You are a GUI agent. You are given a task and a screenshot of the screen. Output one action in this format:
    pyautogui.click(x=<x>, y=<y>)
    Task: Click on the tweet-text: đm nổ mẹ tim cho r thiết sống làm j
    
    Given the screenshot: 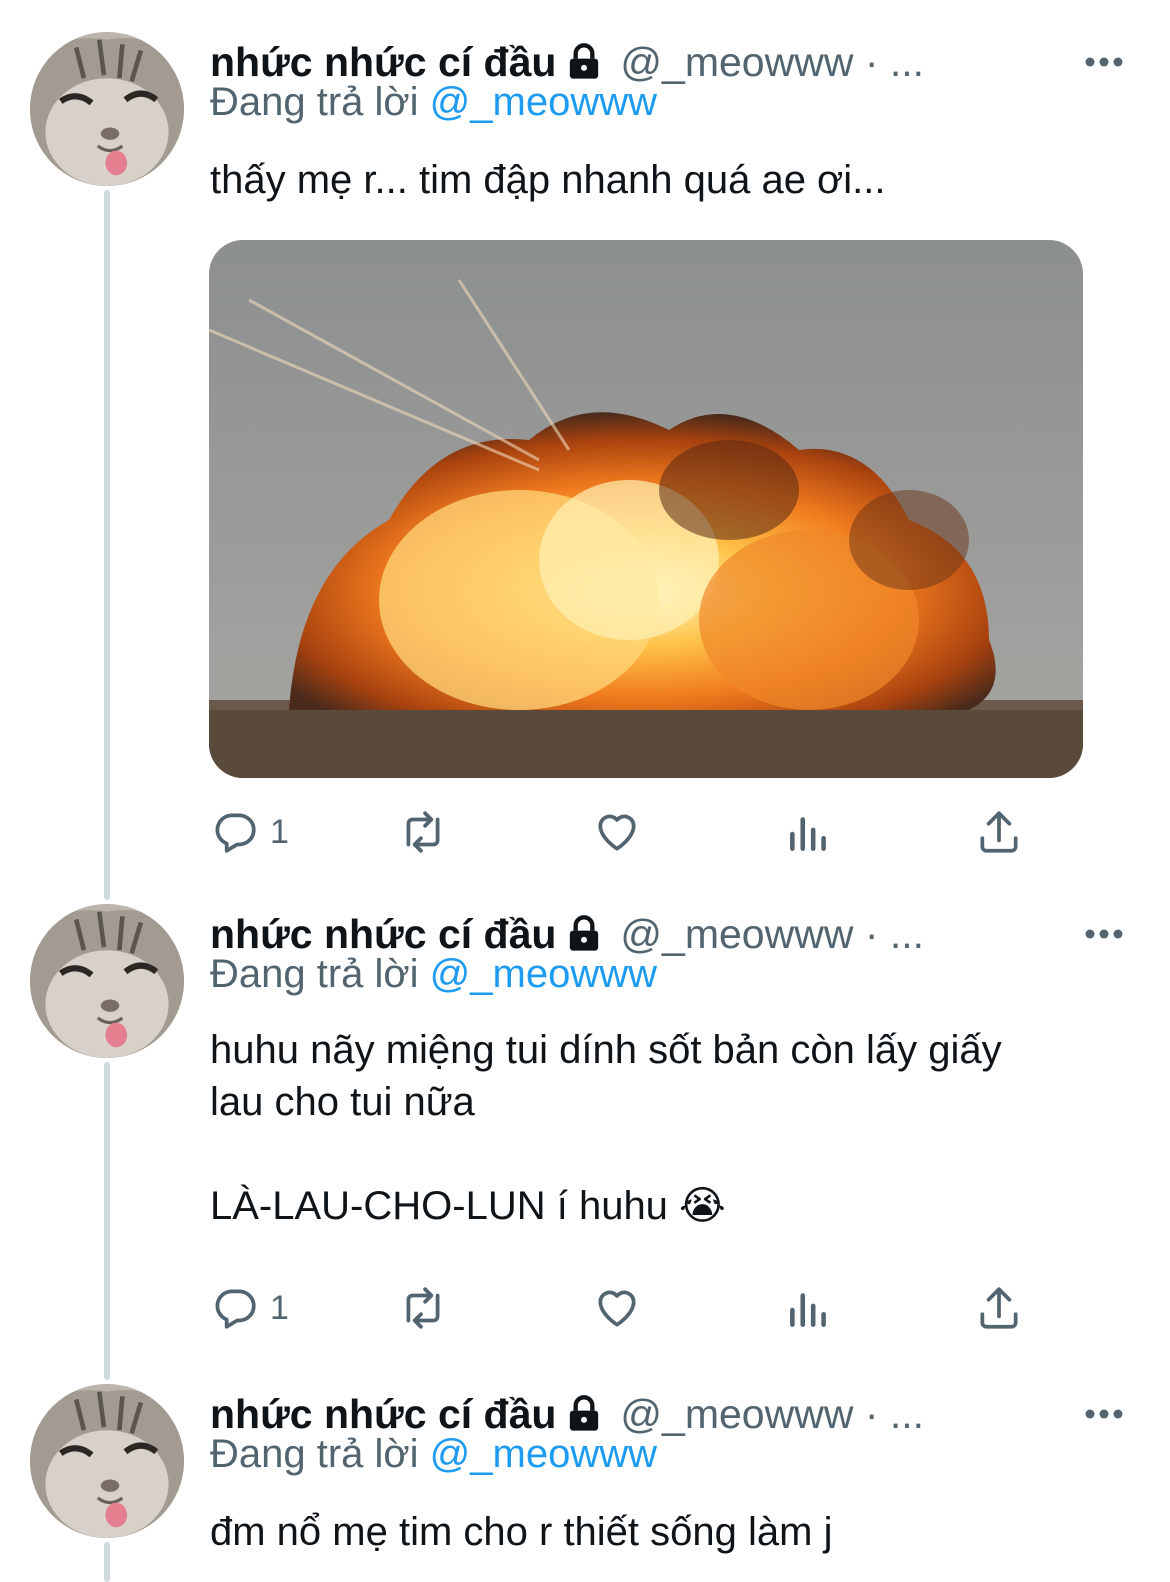 What is the action you would take?
    pyautogui.click(x=521, y=1532)
    